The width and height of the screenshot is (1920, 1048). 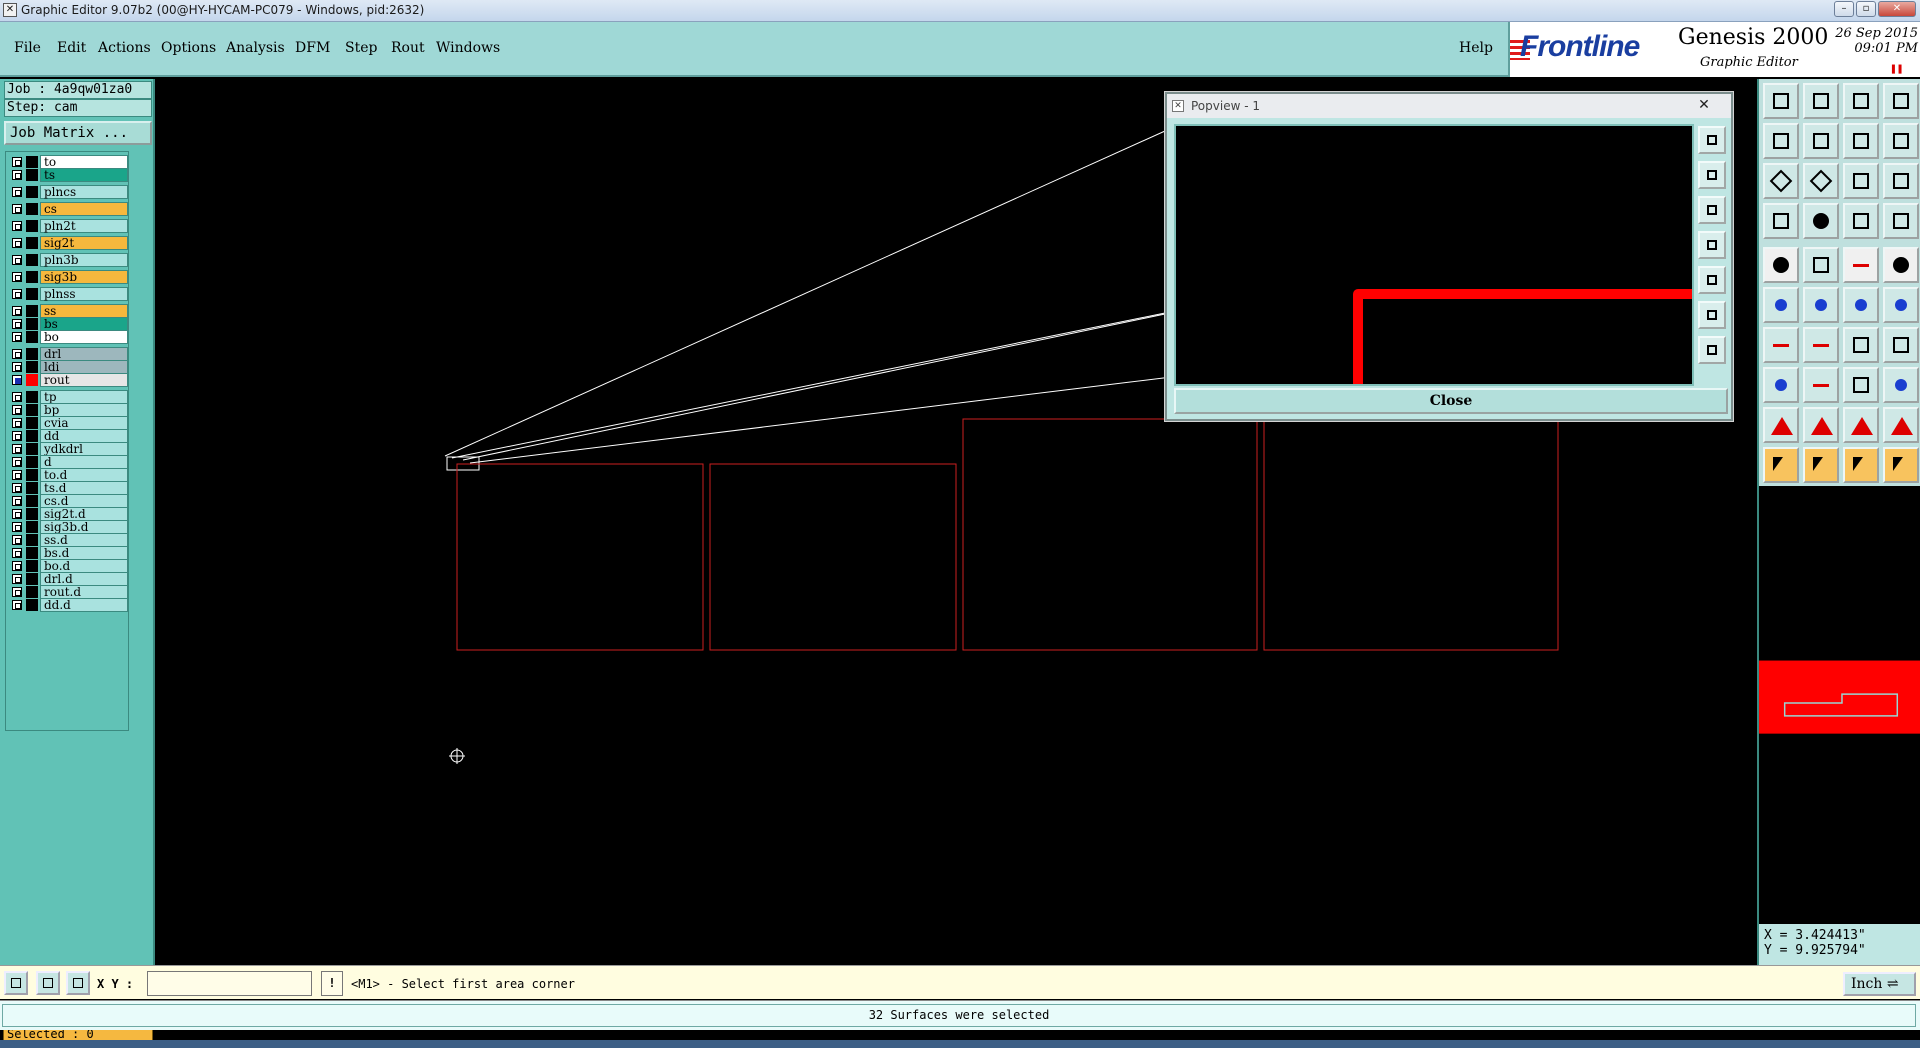 What do you see at coordinates (1781, 141) in the screenshot?
I see `pan-left-tool-button` at bounding box center [1781, 141].